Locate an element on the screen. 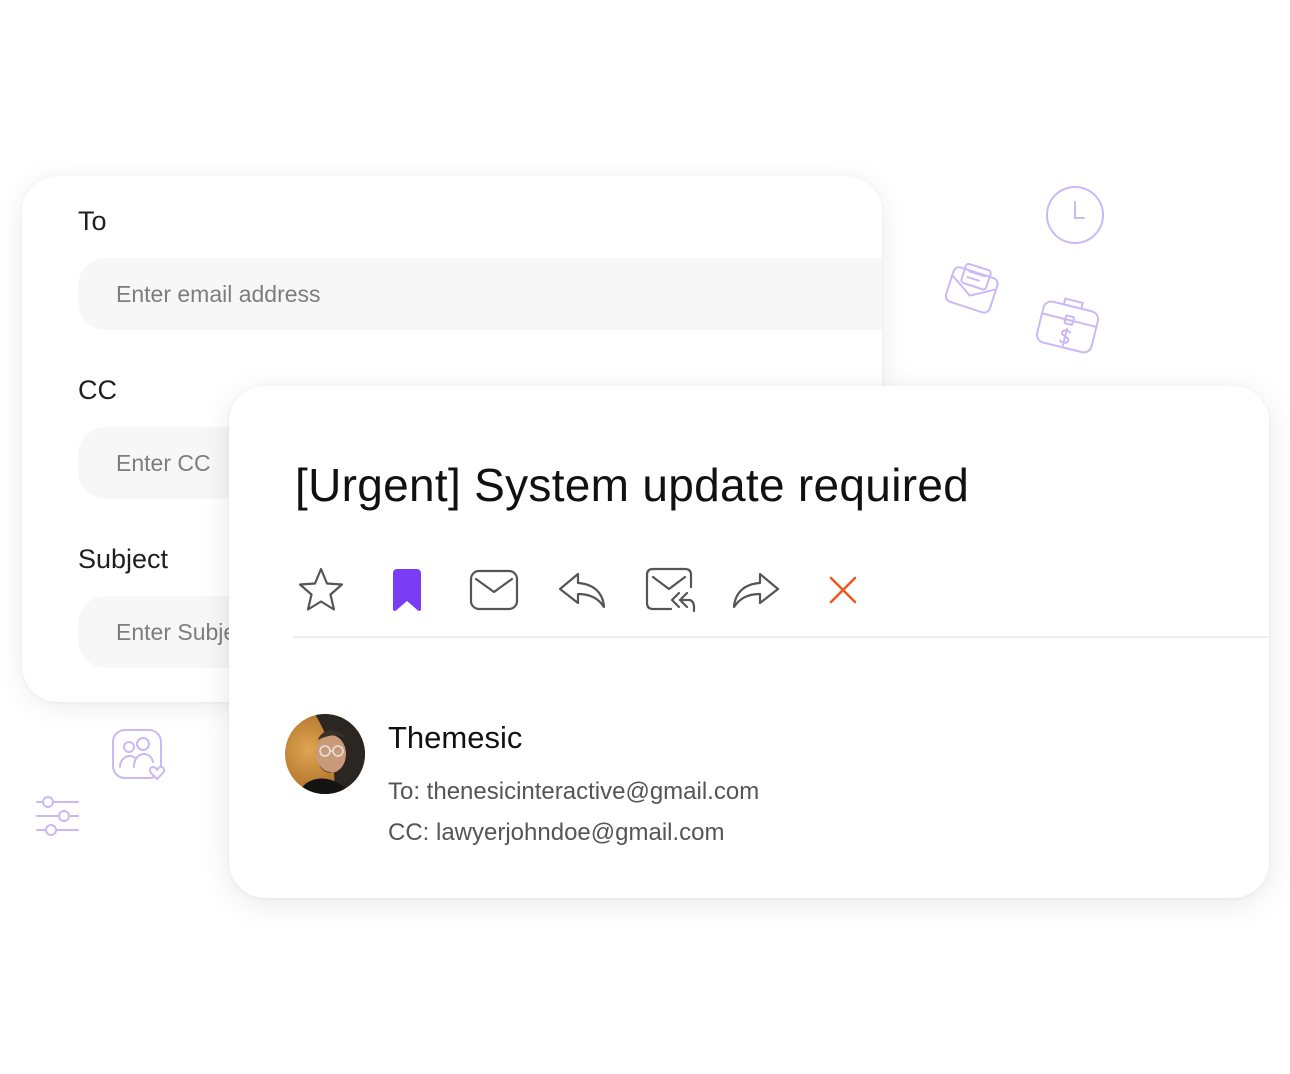 The width and height of the screenshot is (1290, 1074). clock-icon is located at coordinates (1075, 215).